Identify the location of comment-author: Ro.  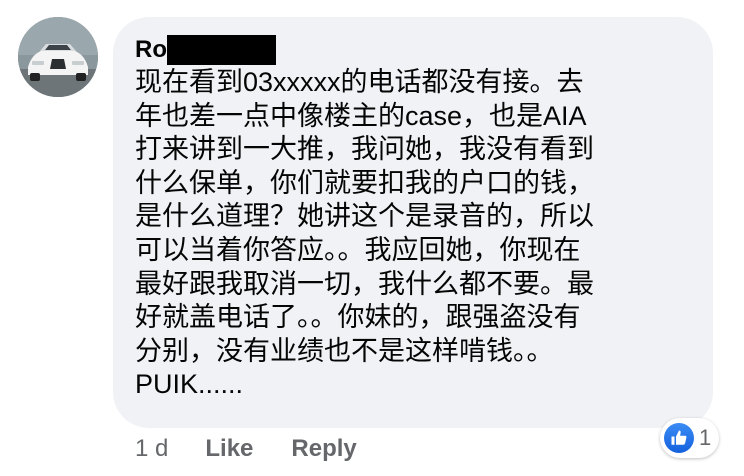
(205, 50).